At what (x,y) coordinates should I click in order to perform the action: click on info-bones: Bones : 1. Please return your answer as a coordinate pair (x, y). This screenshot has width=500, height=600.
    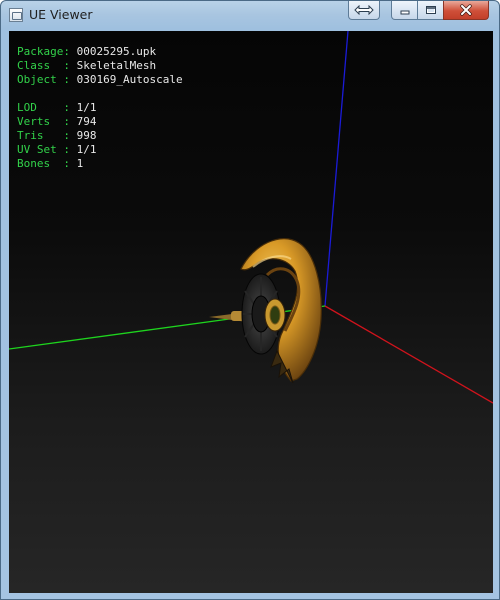
    Looking at the image, I should click on (50, 164).